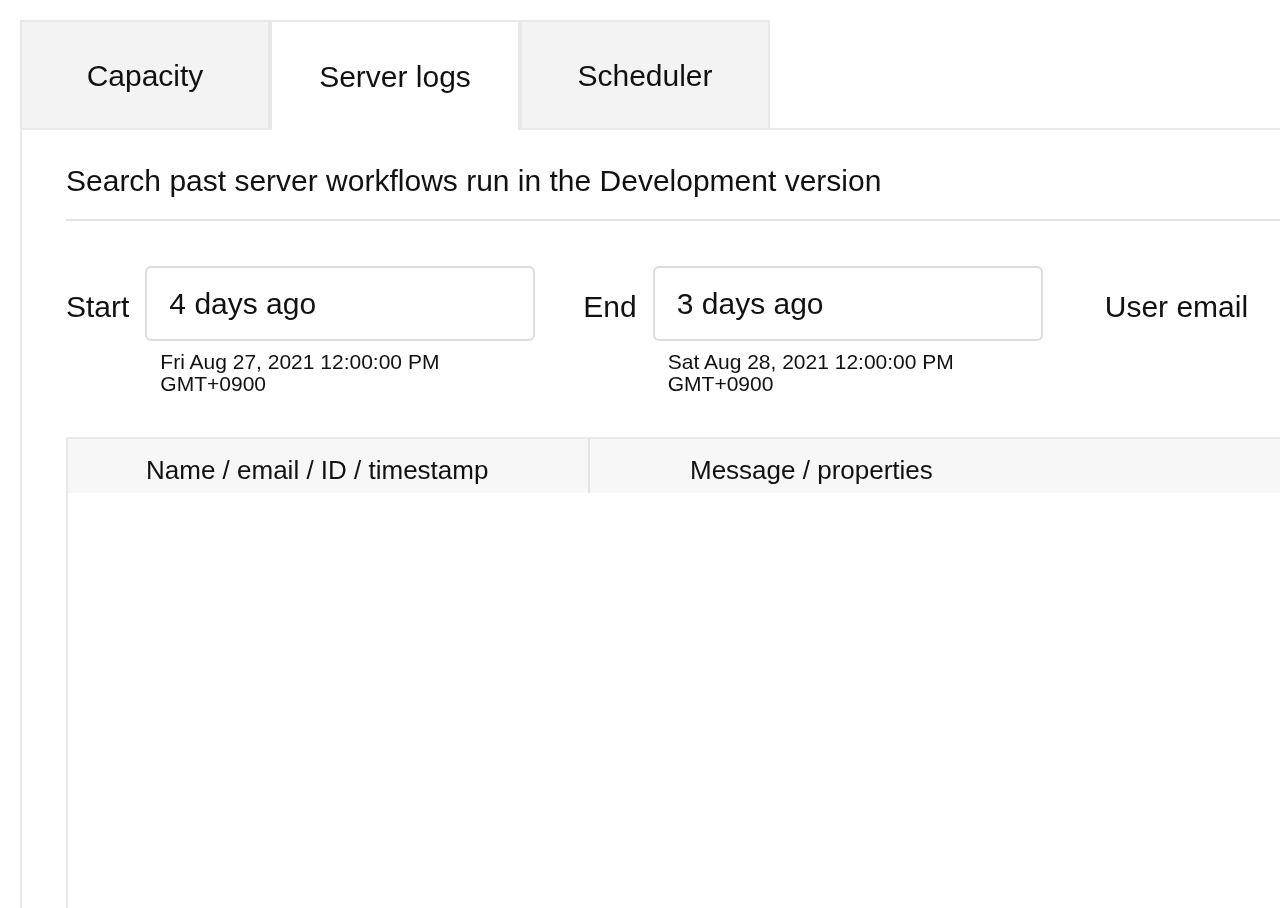  I want to click on date-field: 3 days ago, so click(847, 303).